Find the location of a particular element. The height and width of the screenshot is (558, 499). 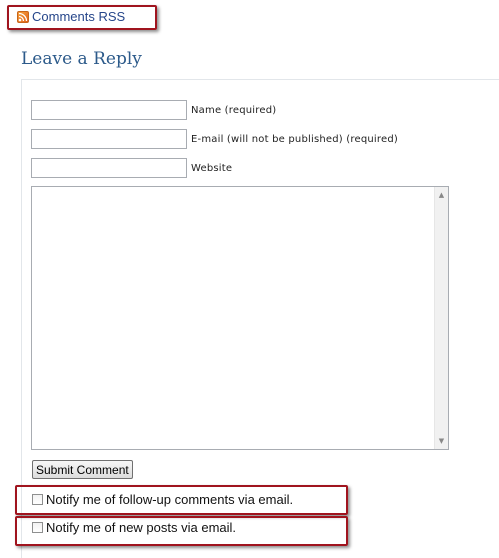

notify-newposts-checkbox is located at coordinates (37, 527).